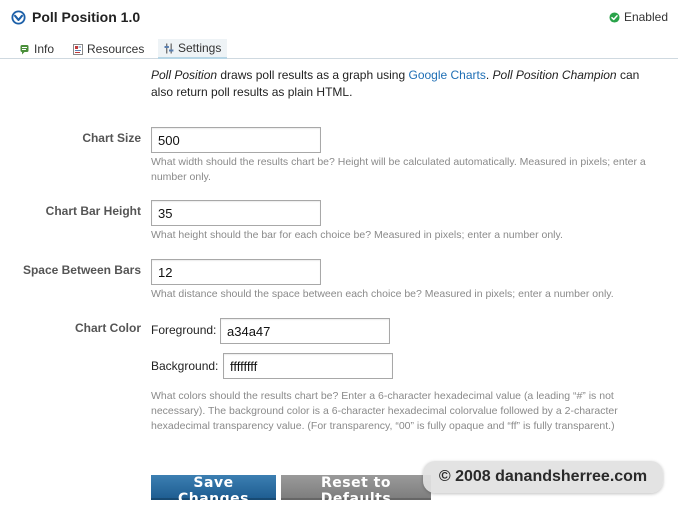 This screenshot has height=509, width=678. I want to click on status-text: Enabled, so click(645, 17).